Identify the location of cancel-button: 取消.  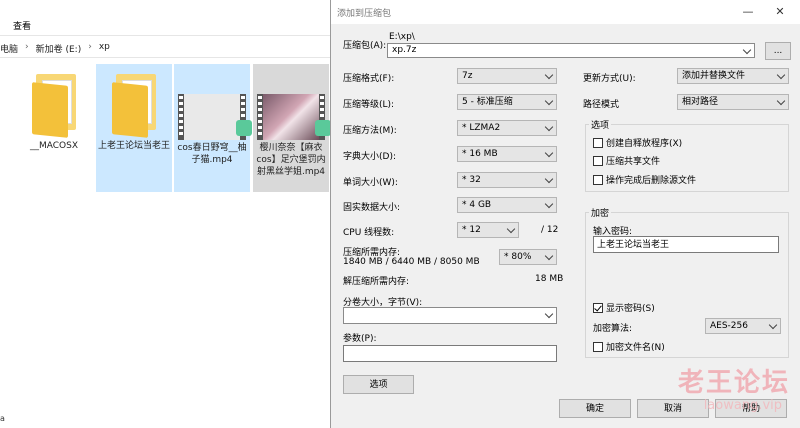
(673, 408).